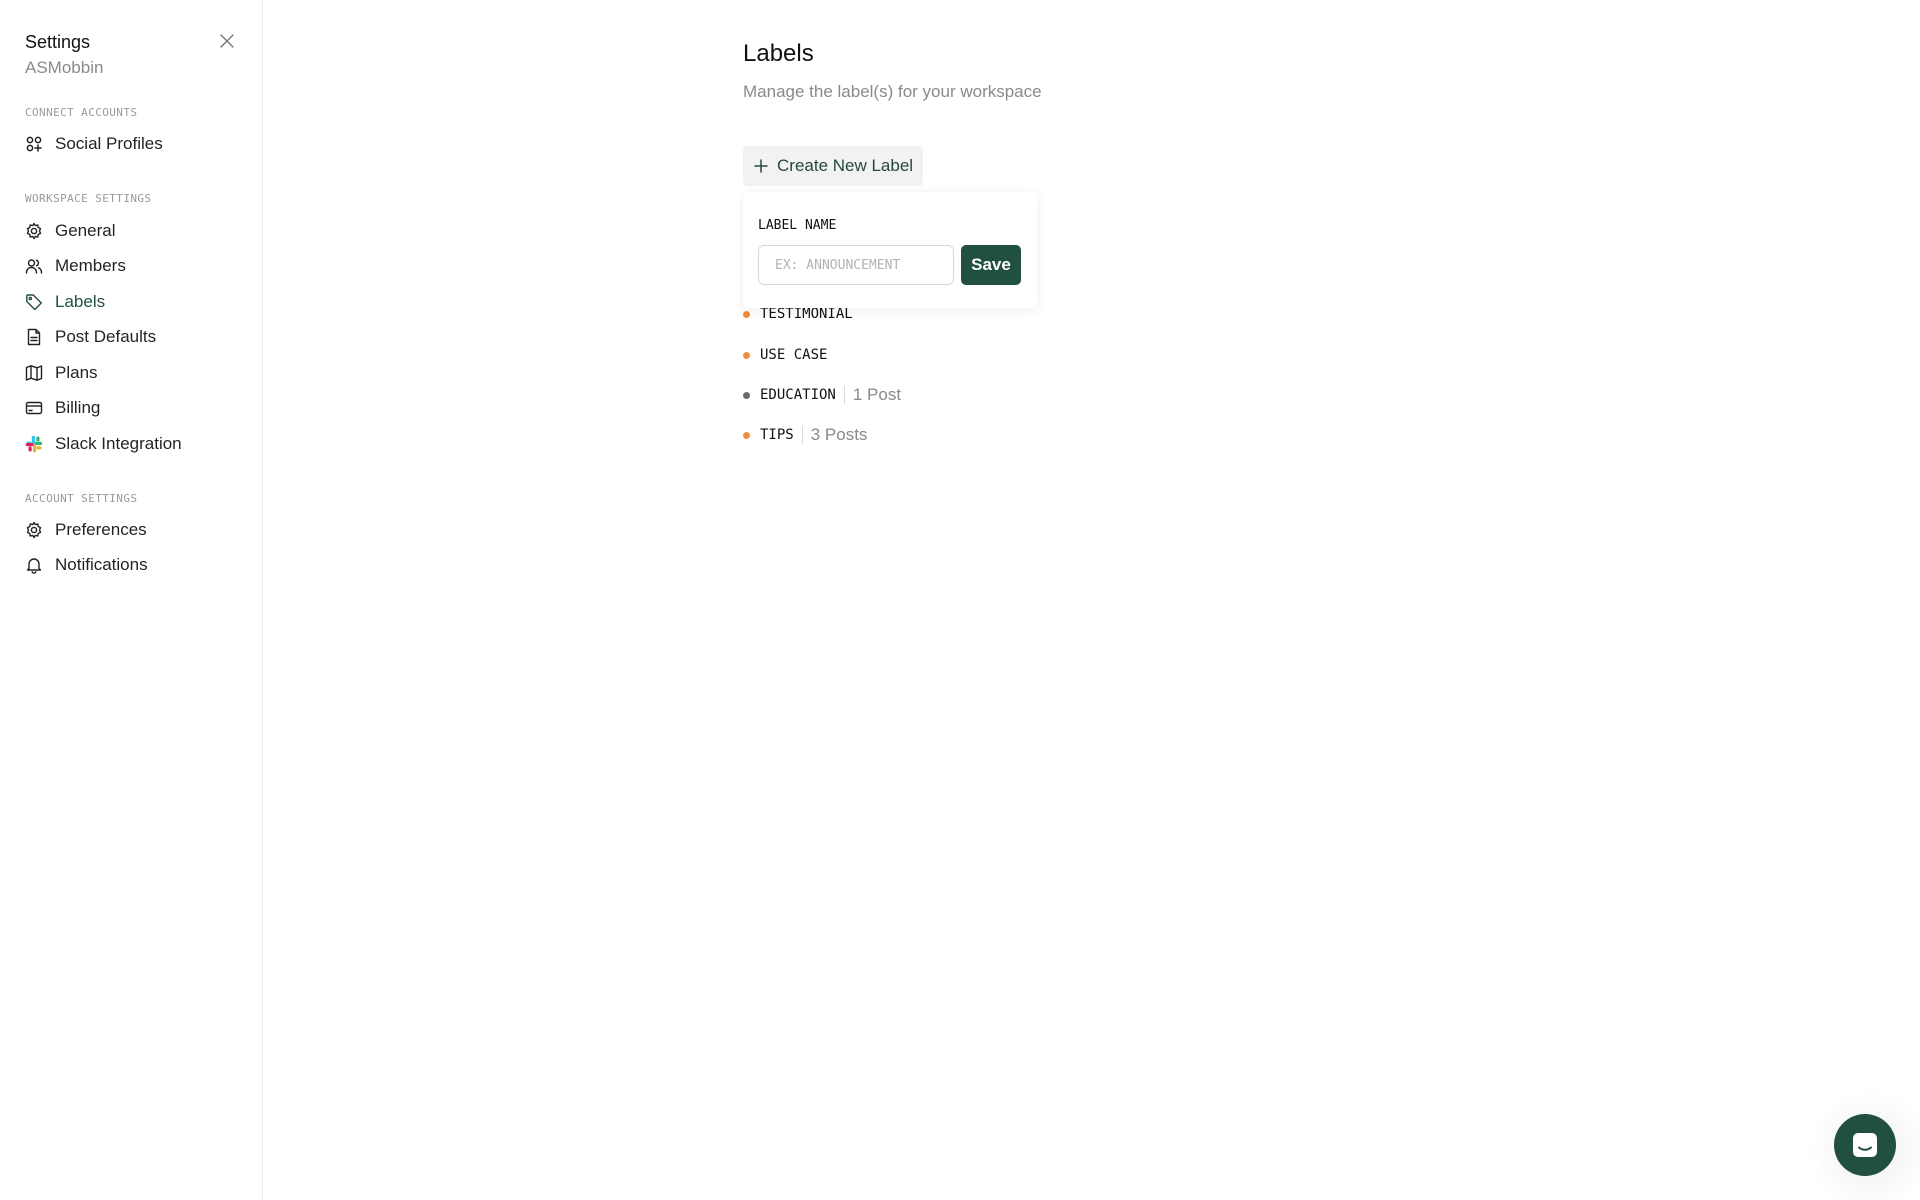  I want to click on label-name-input, so click(856, 265).